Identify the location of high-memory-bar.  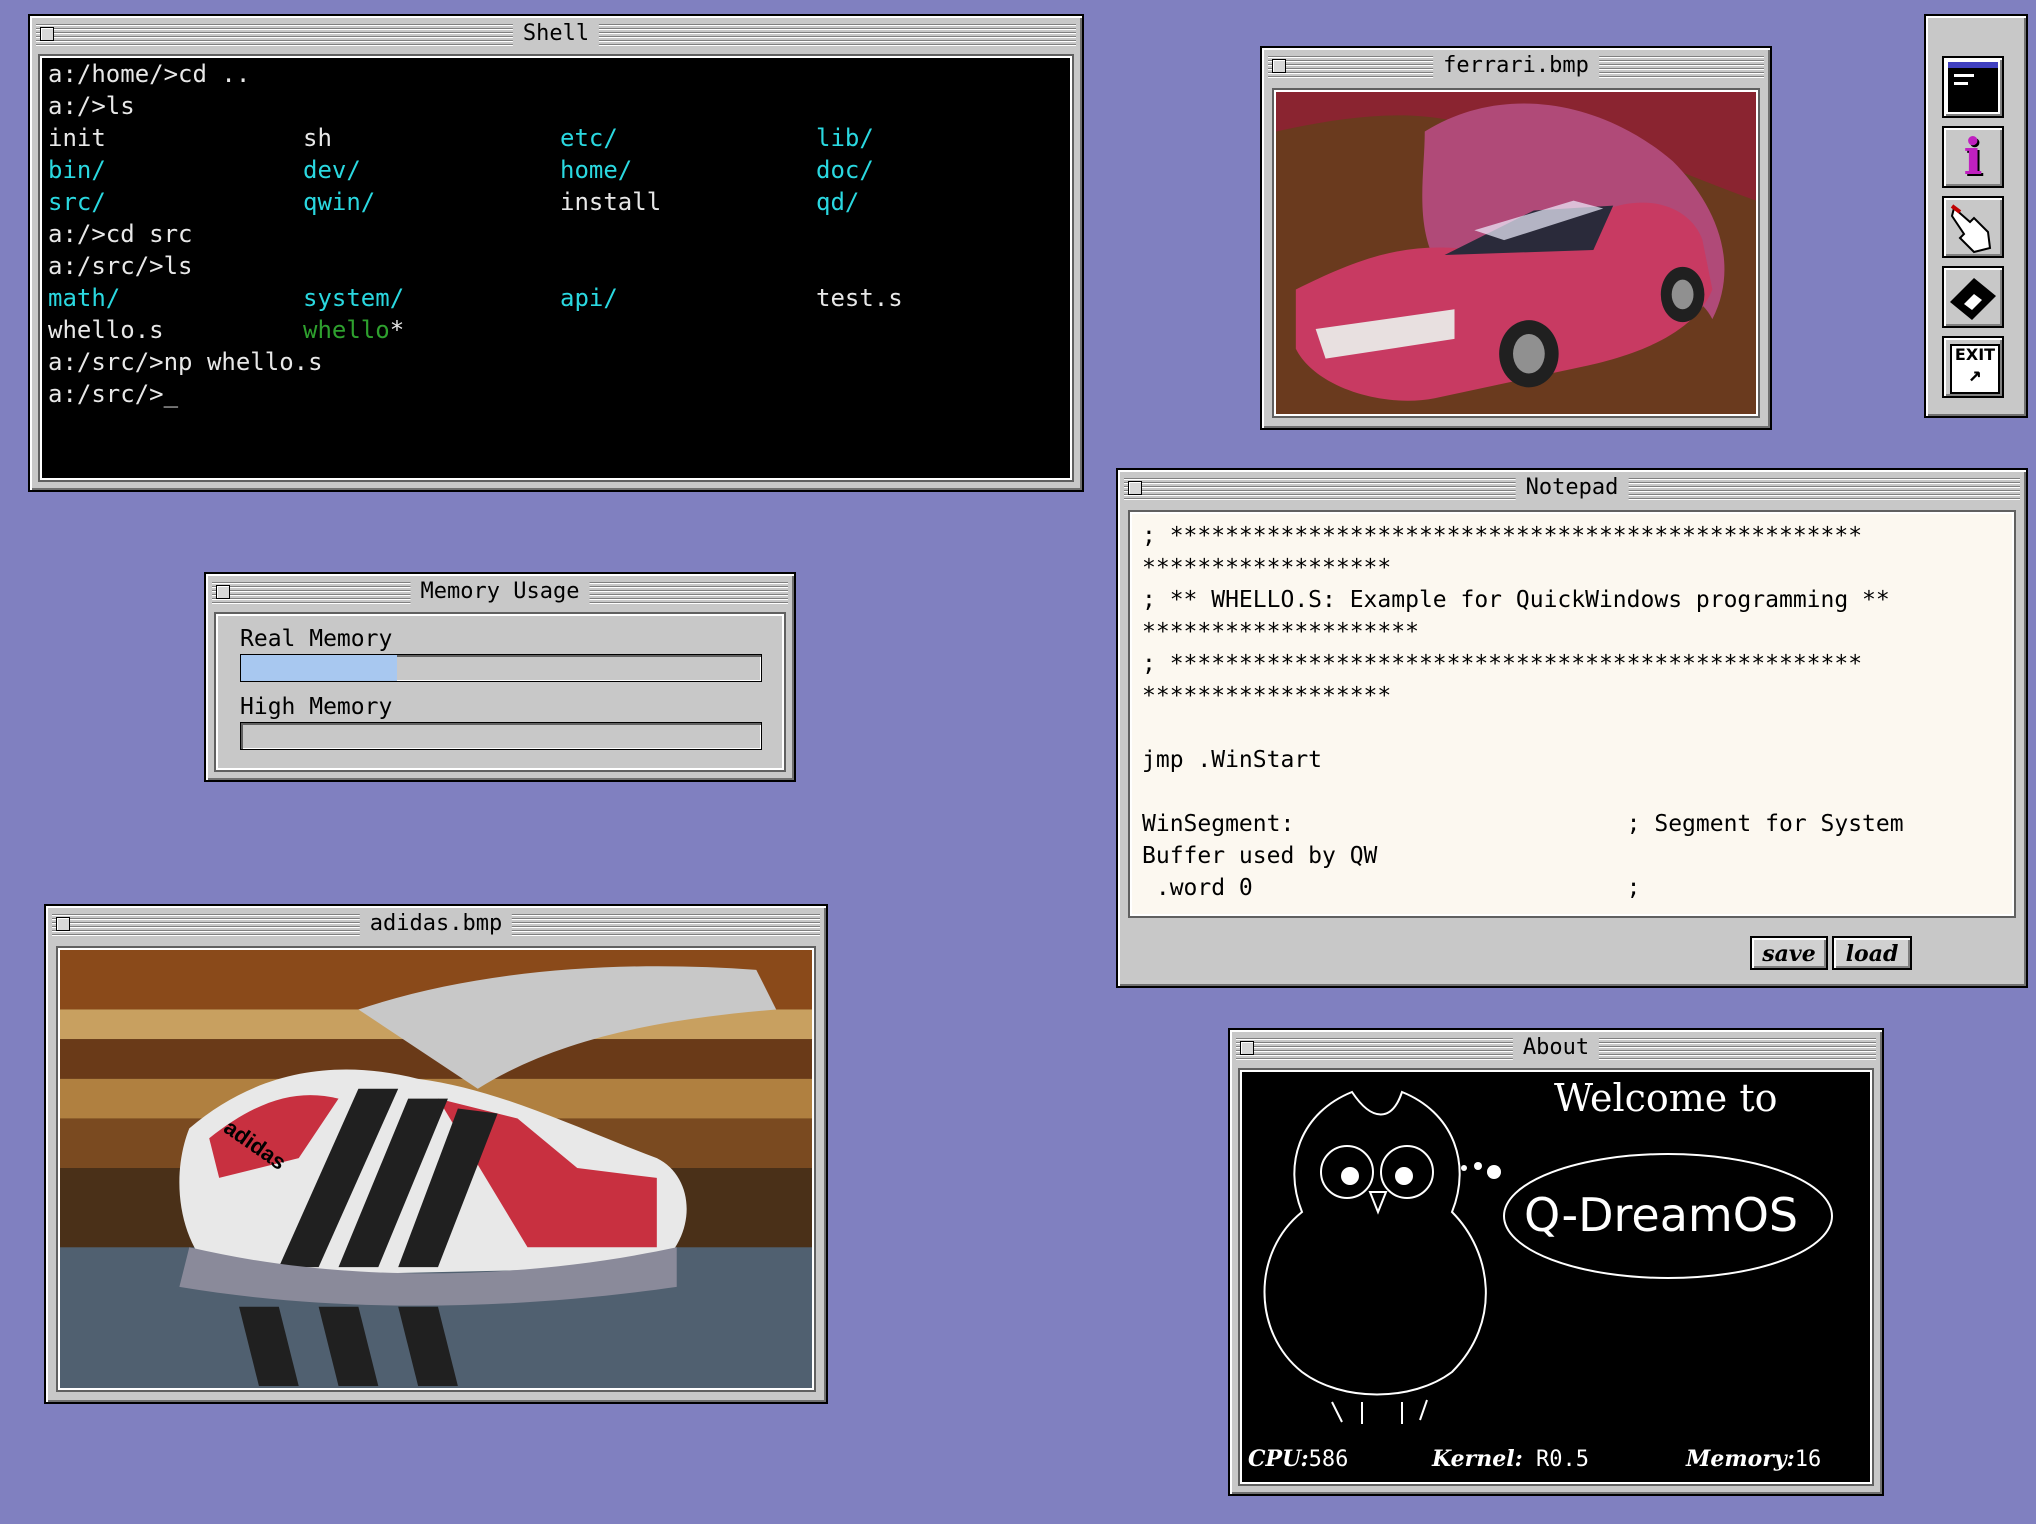
(501, 736).